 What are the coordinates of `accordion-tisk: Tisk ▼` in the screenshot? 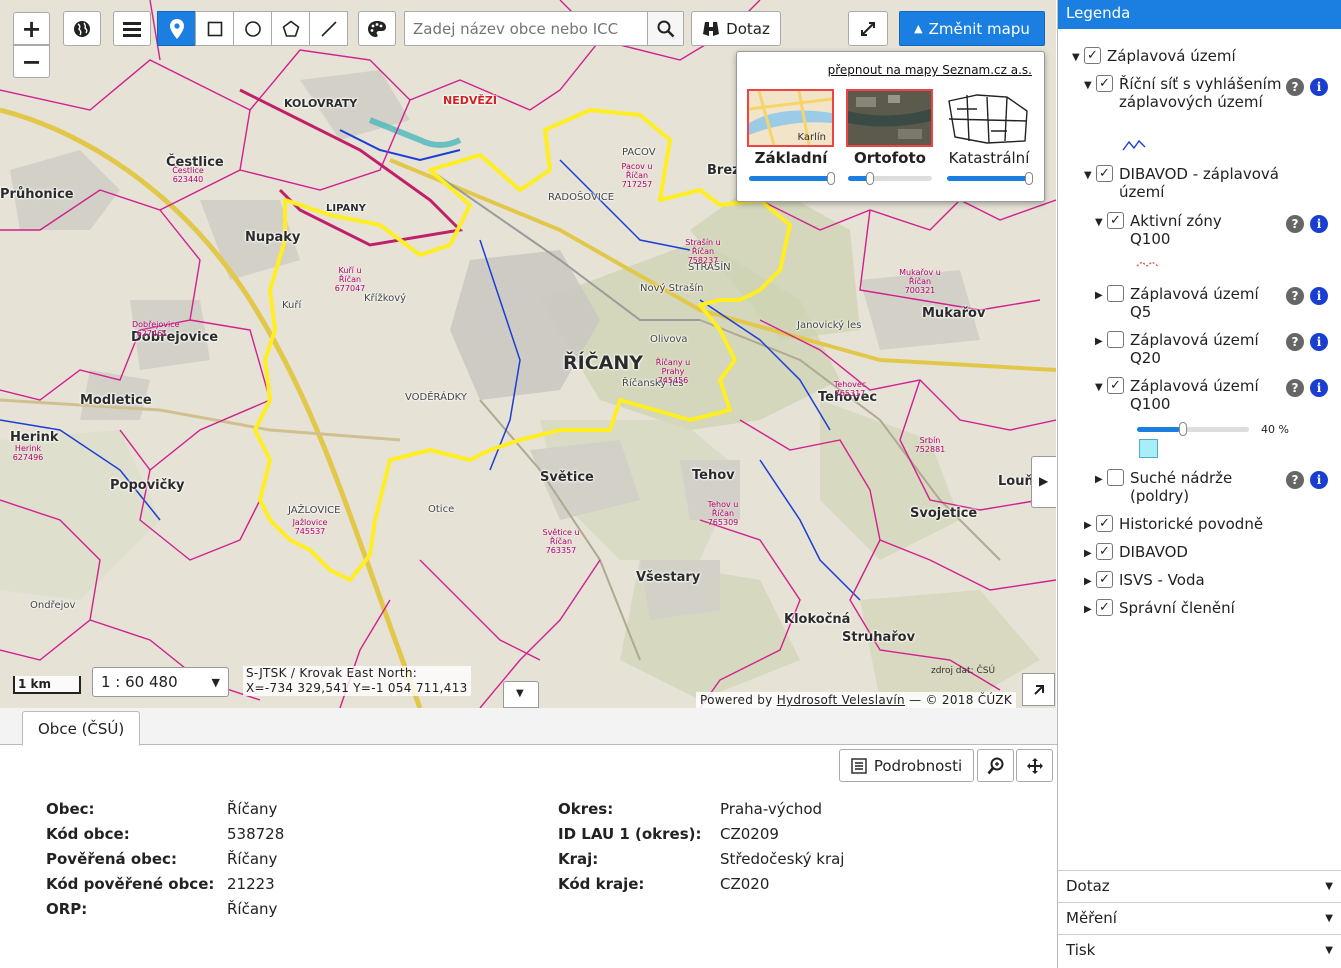 It's located at (1199, 951).